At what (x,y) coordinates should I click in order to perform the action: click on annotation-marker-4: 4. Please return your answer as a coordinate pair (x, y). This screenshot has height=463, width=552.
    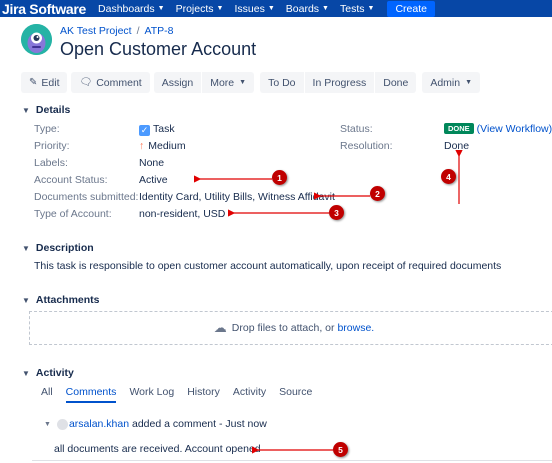
    Looking at the image, I should click on (448, 176).